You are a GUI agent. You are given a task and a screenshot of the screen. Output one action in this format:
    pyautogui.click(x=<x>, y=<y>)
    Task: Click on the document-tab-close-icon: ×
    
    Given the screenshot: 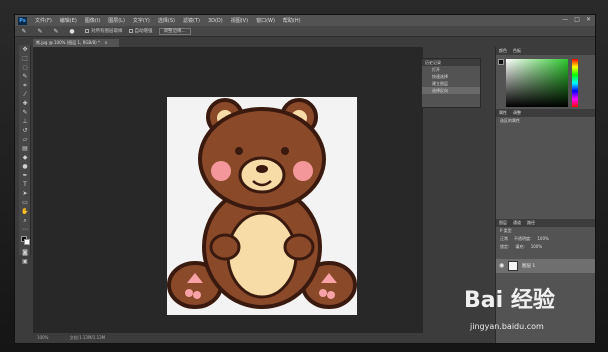 What is the action you would take?
    pyautogui.click(x=105, y=42)
    